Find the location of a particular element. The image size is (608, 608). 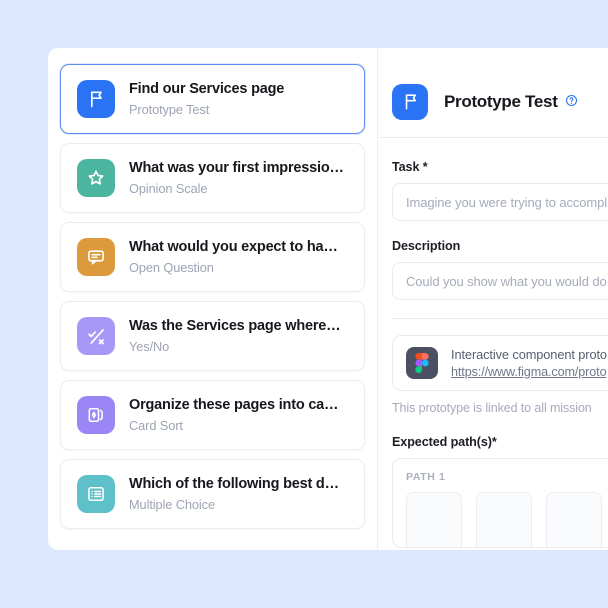

question-card-prototype-test: Find our Services page Prototype Test is located at coordinates (212, 99).